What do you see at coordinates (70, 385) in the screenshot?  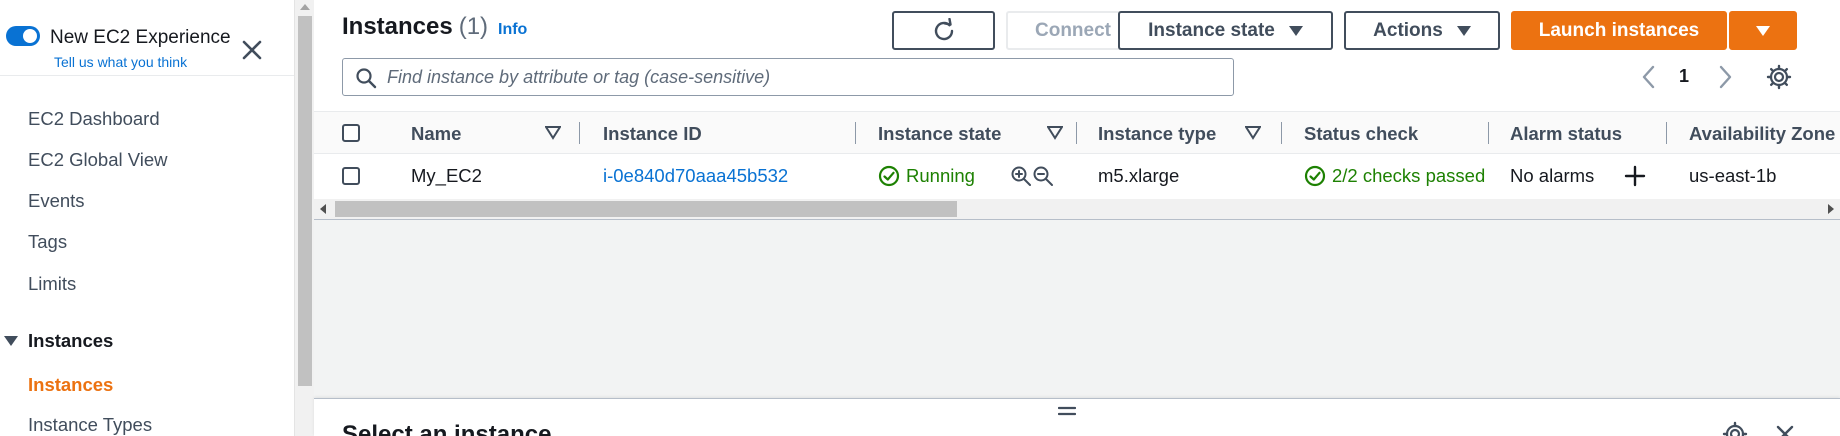 I see `sidebar-item-instances: Instances` at bounding box center [70, 385].